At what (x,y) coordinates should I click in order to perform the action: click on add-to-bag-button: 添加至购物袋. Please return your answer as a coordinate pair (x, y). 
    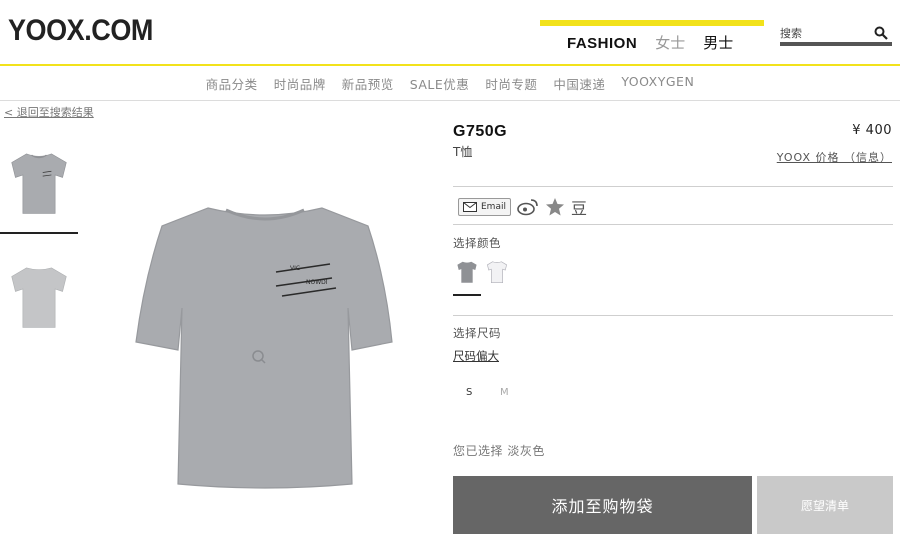
    Looking at the image, I should click on (602, 505).